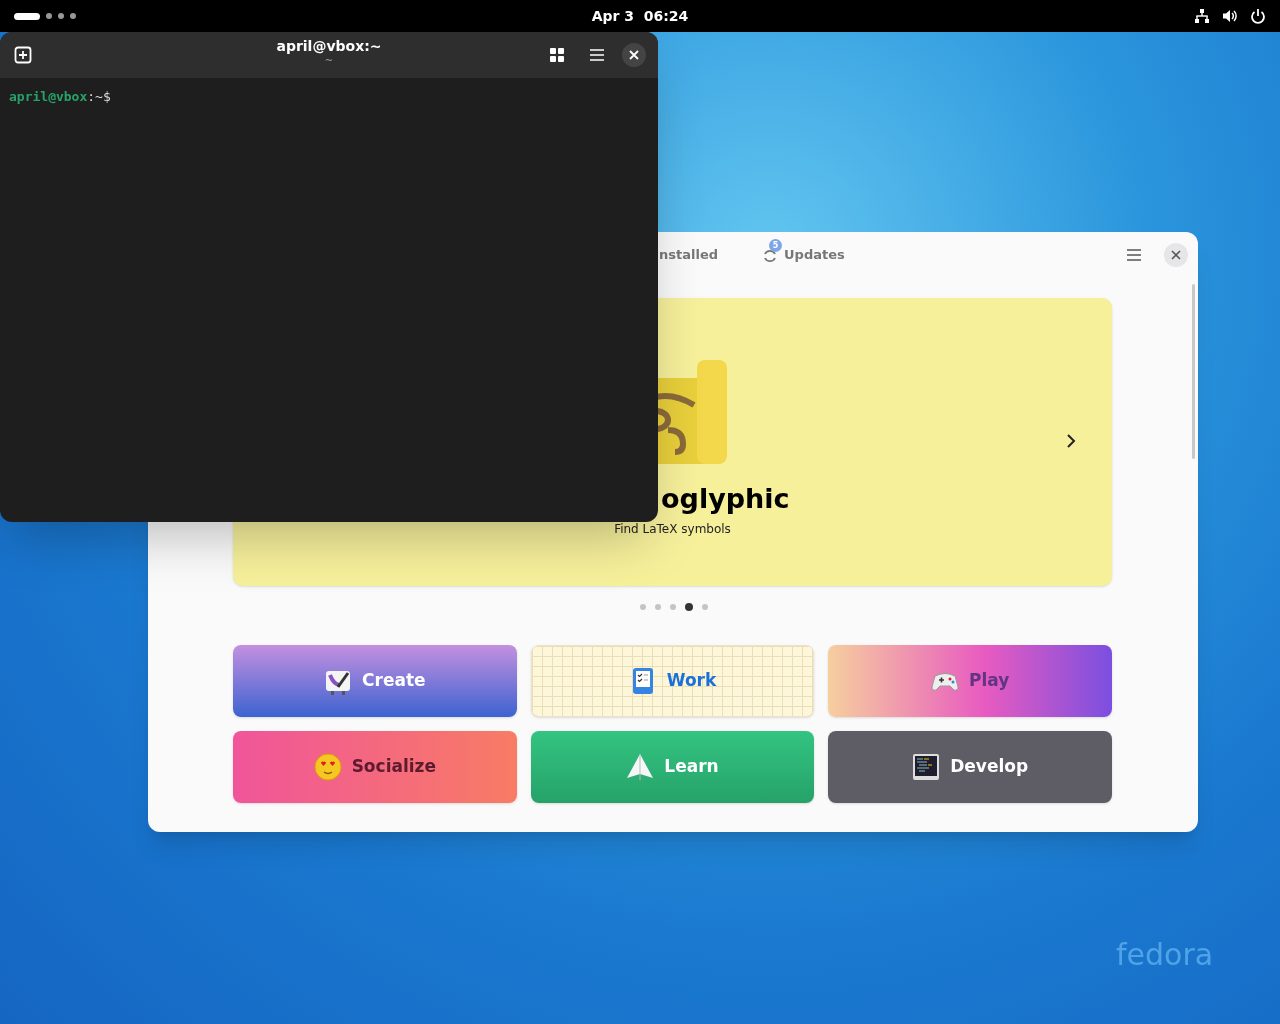 This screenshot has width=1280, height=1024. Describe the element at coordinates (775, 245) in the screenshot. I see `update-count-badge: 5` at that location.